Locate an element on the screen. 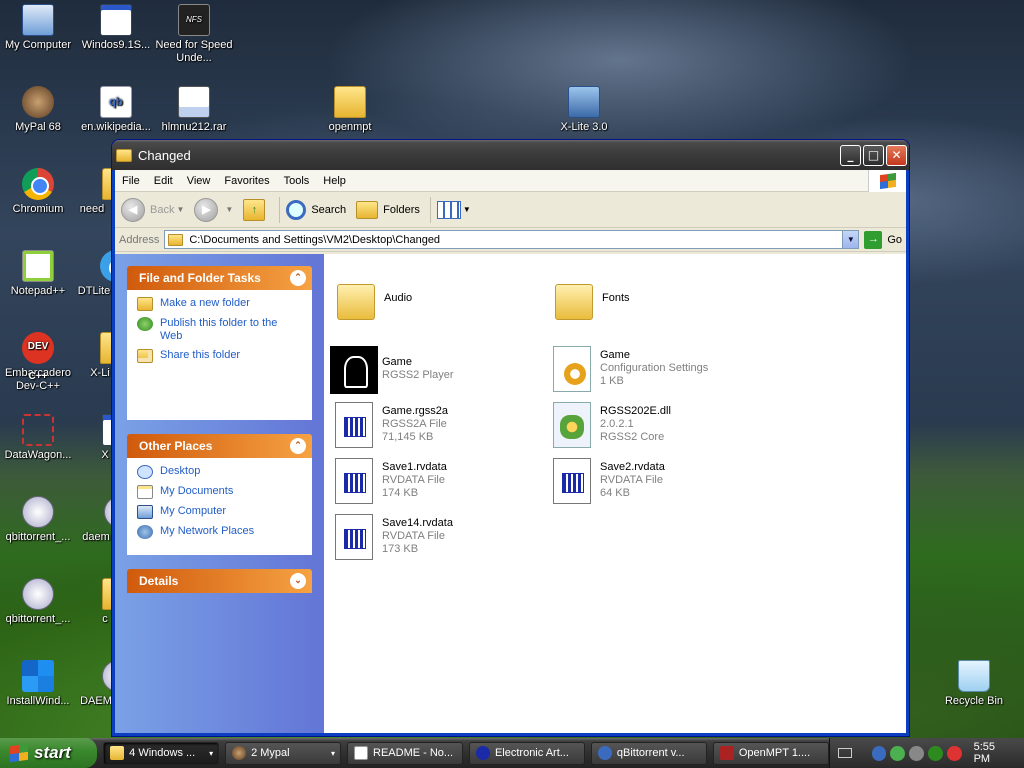 Image resolution: width=1024 pixels, height=768 pixels. file-item: Save1.rvdata RVDATA File 174 KB is located at coordinates (435, 481).